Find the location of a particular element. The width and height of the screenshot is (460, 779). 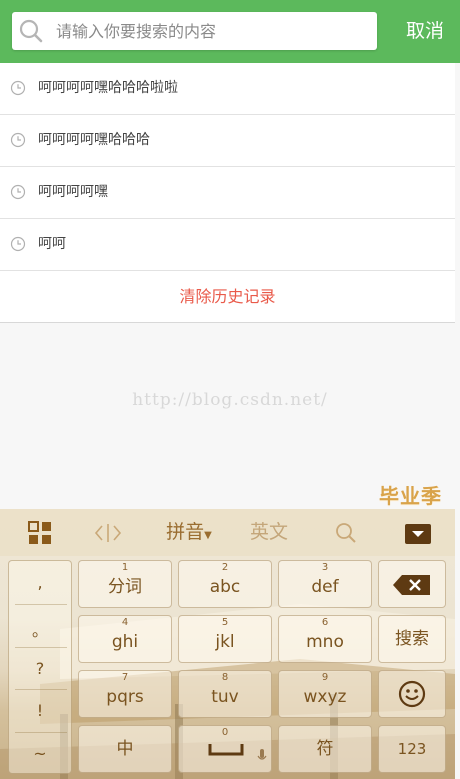

history-item: 呵呵 is located at coordinates (227, 245).